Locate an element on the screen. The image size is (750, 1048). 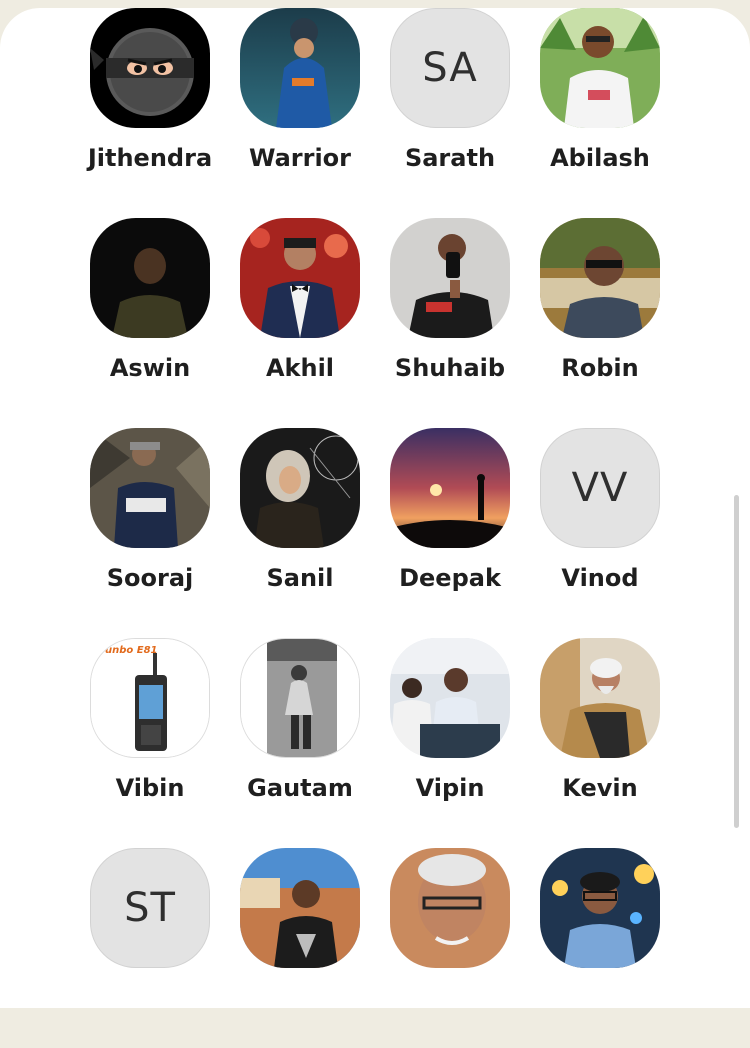
contact-vinod: VV Vinod is located at coordinates (600, 528).